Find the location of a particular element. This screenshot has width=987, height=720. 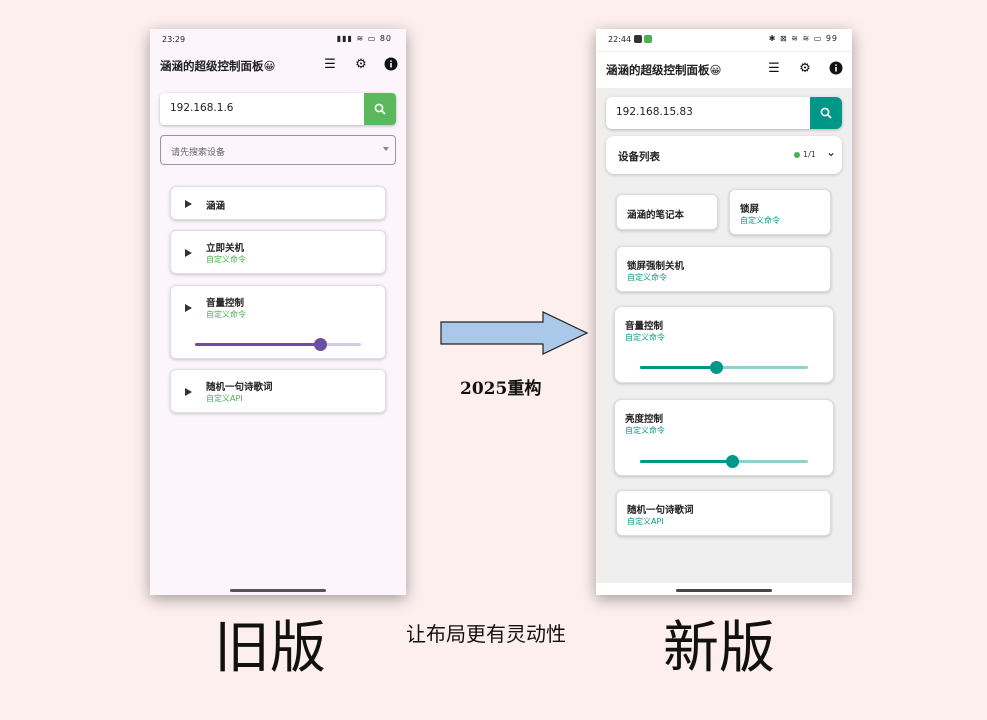

new-lock-card: 锁屏 自定义命令 is located at coordinates (780, 212).